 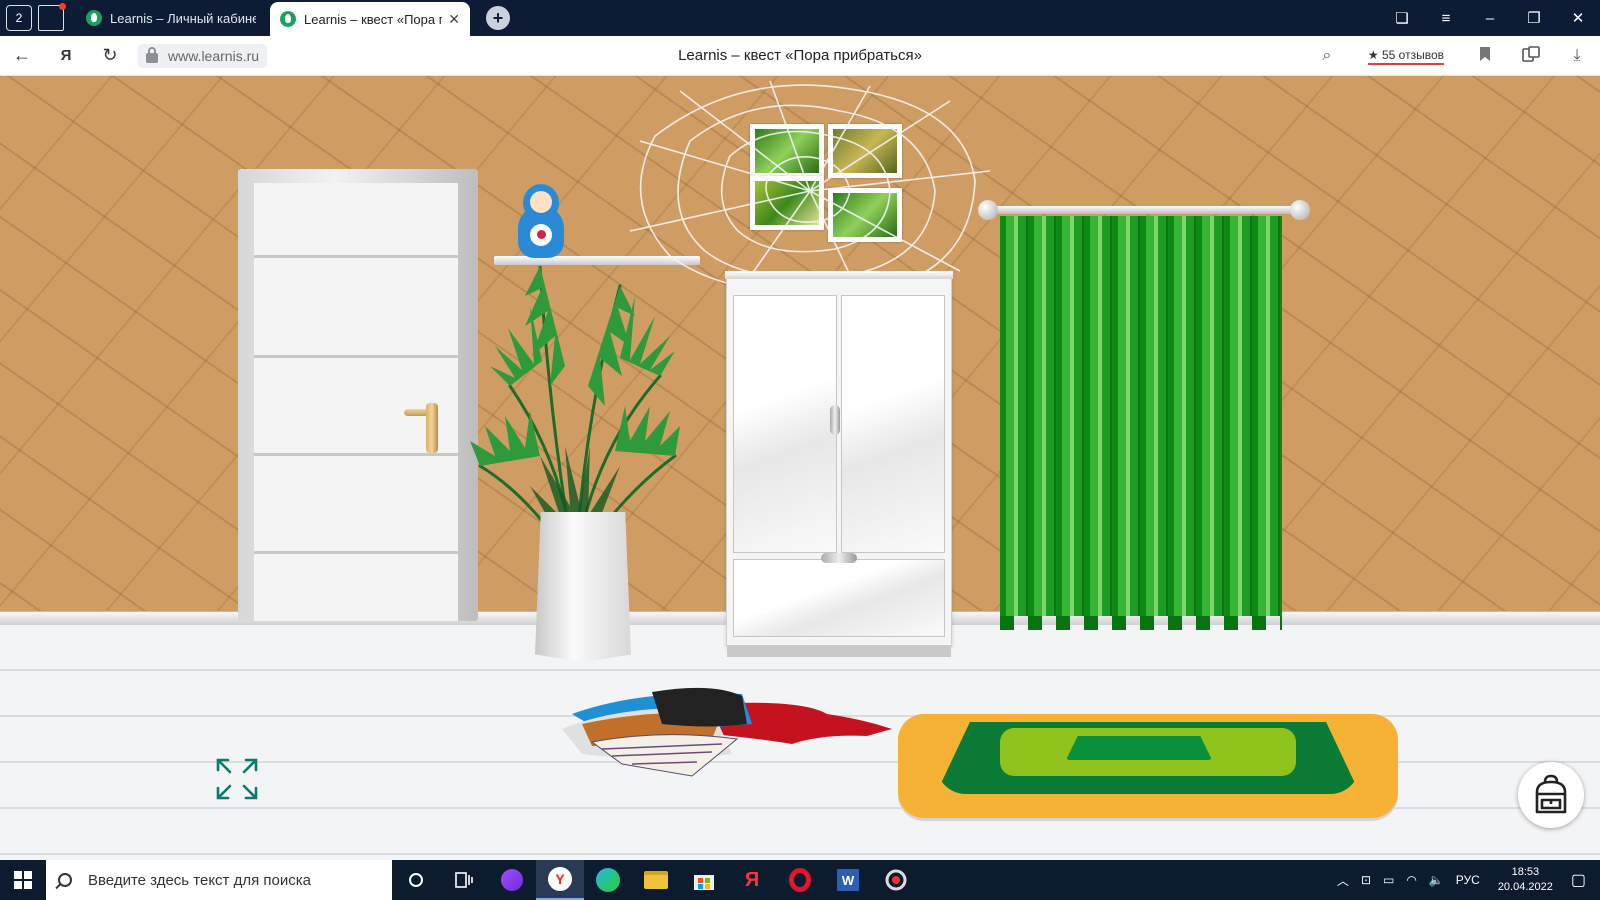 I want to click on extensions-icon, so click(x=1531, y=56).